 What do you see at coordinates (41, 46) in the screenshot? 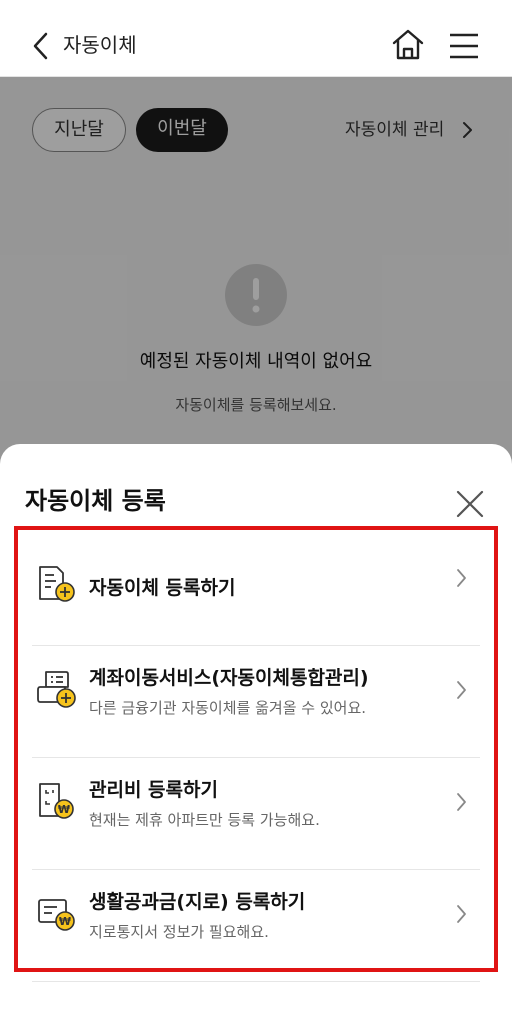
I see `chevron-left-icon` at bounding box center [41, 46].